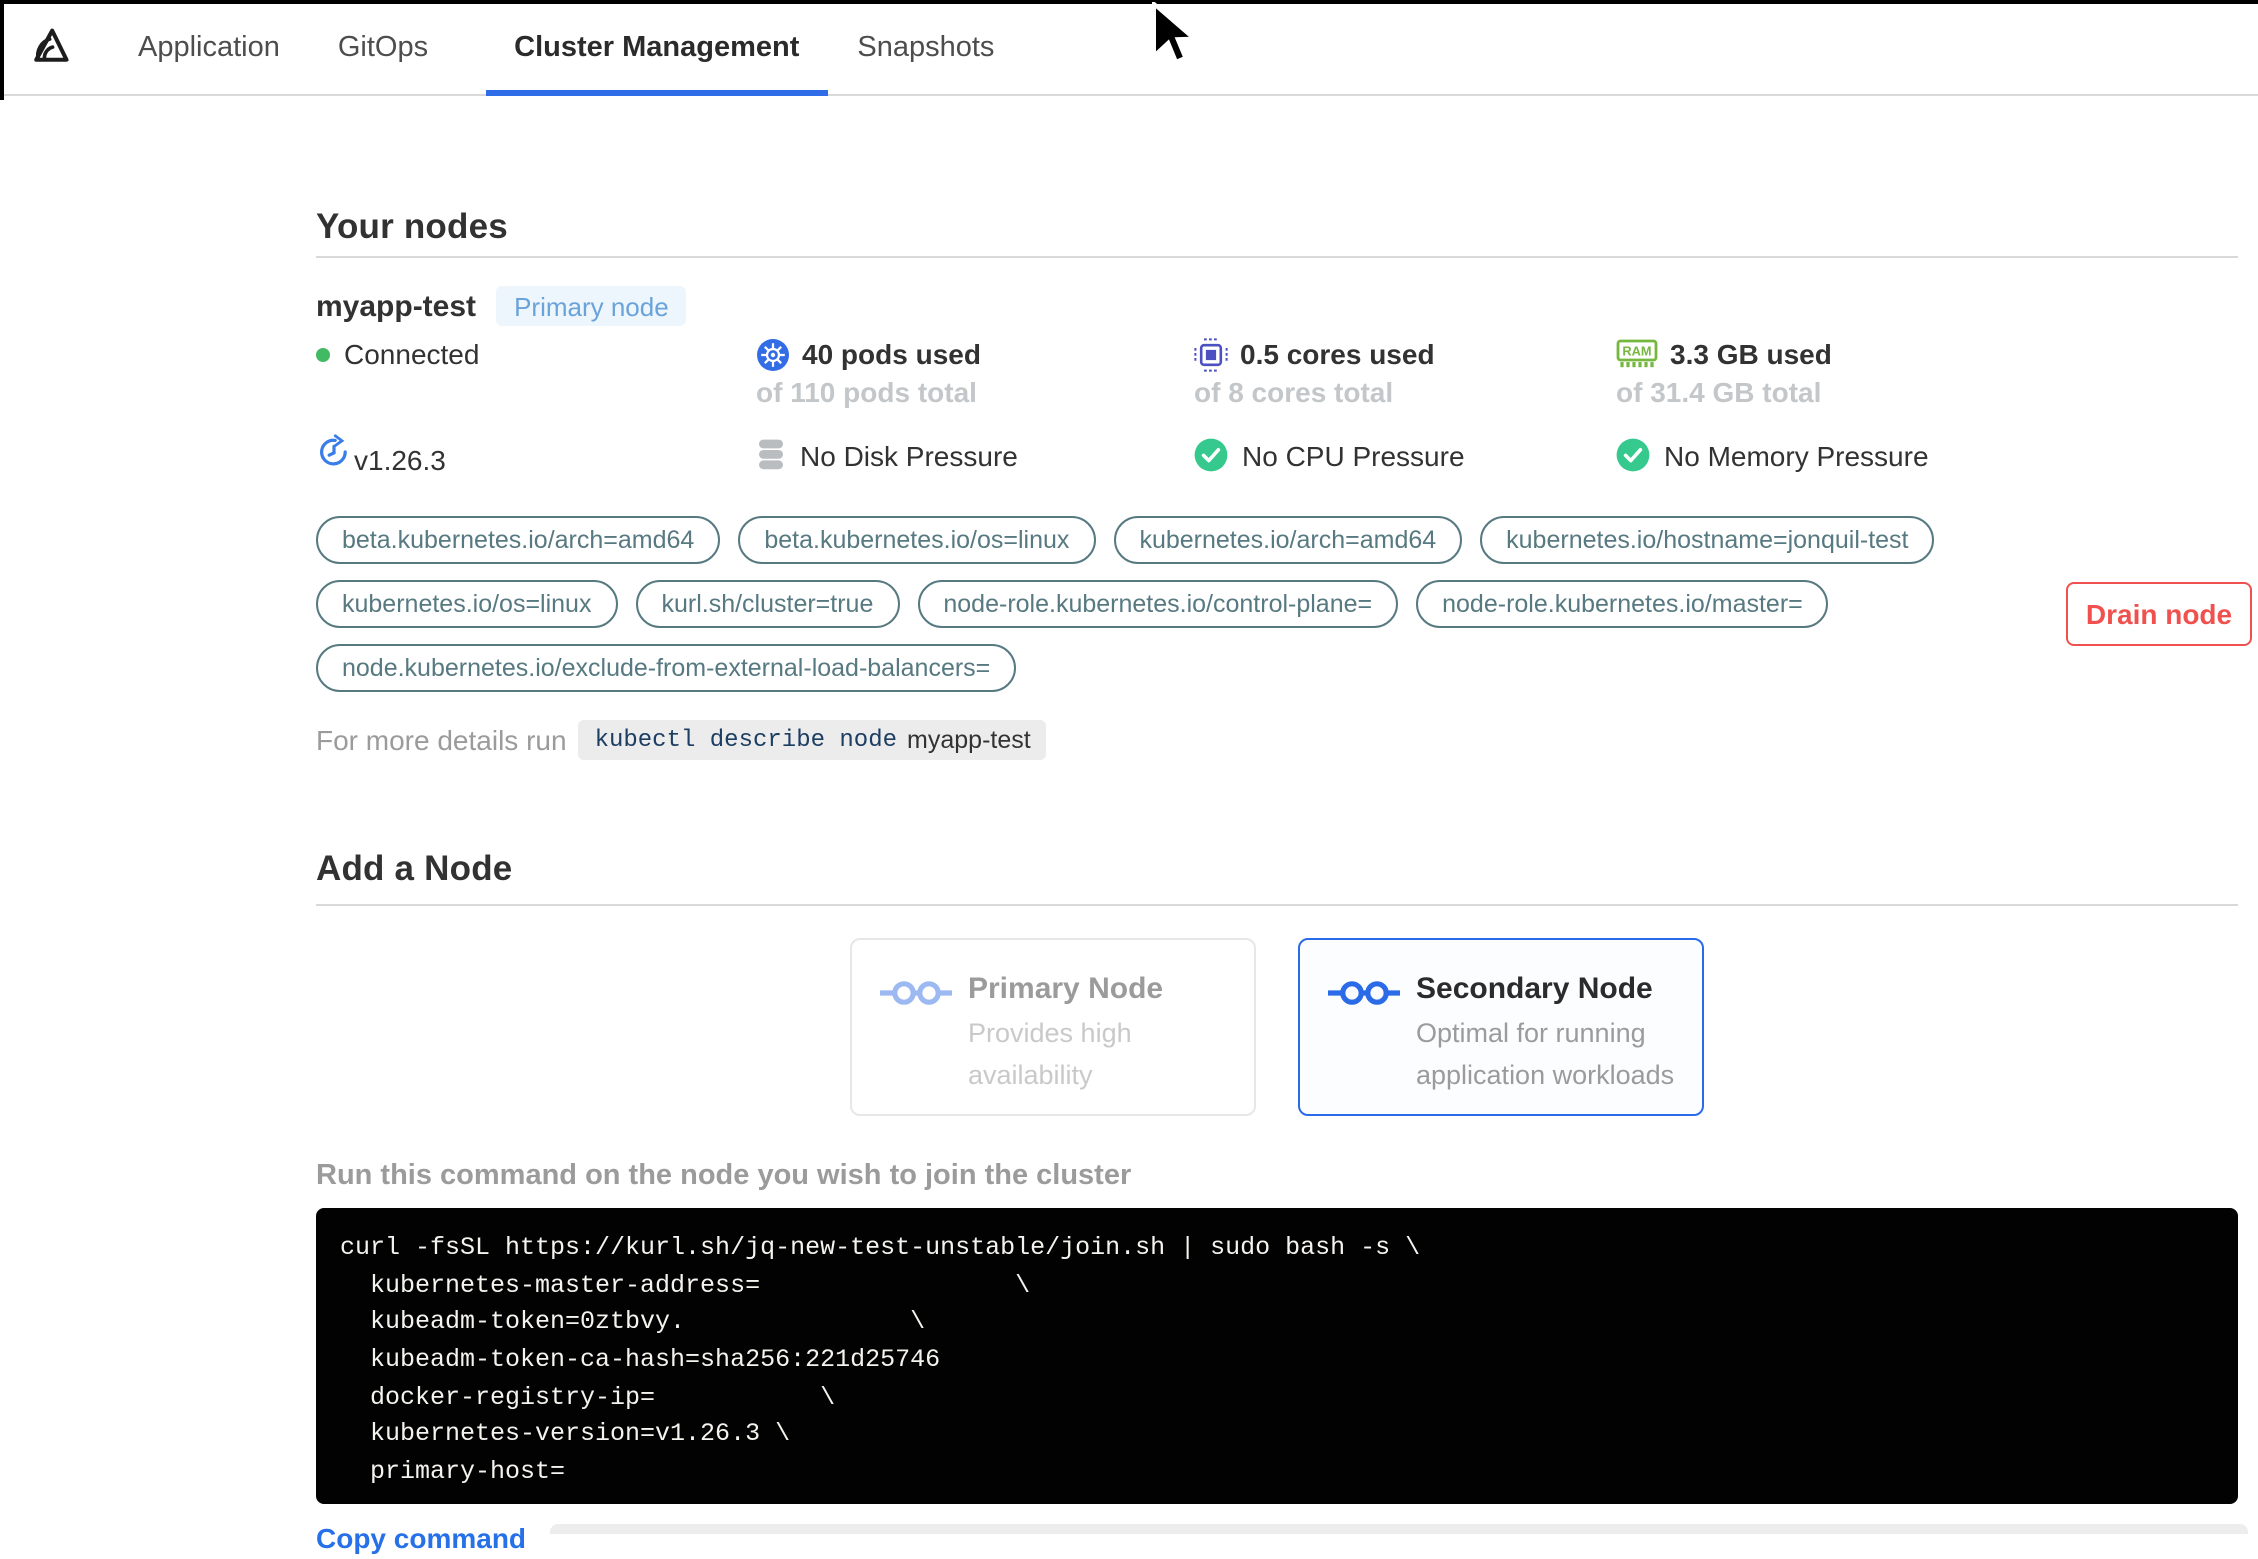 Image resolution: width=2258 pixels, height=1559 pixels. I want to click on node-label-chip: kubernetes.io/arch=amd64, so click(1288, 540).